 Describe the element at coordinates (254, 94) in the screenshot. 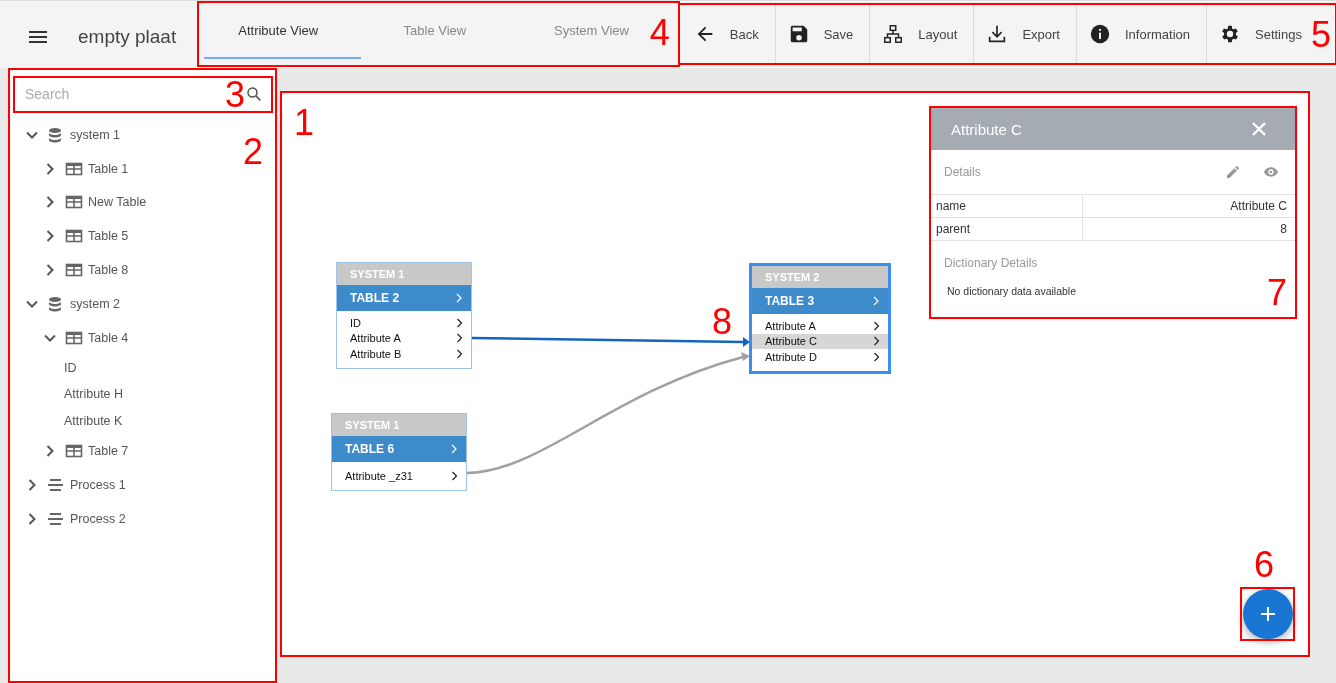

I see `search-icon` at that location.